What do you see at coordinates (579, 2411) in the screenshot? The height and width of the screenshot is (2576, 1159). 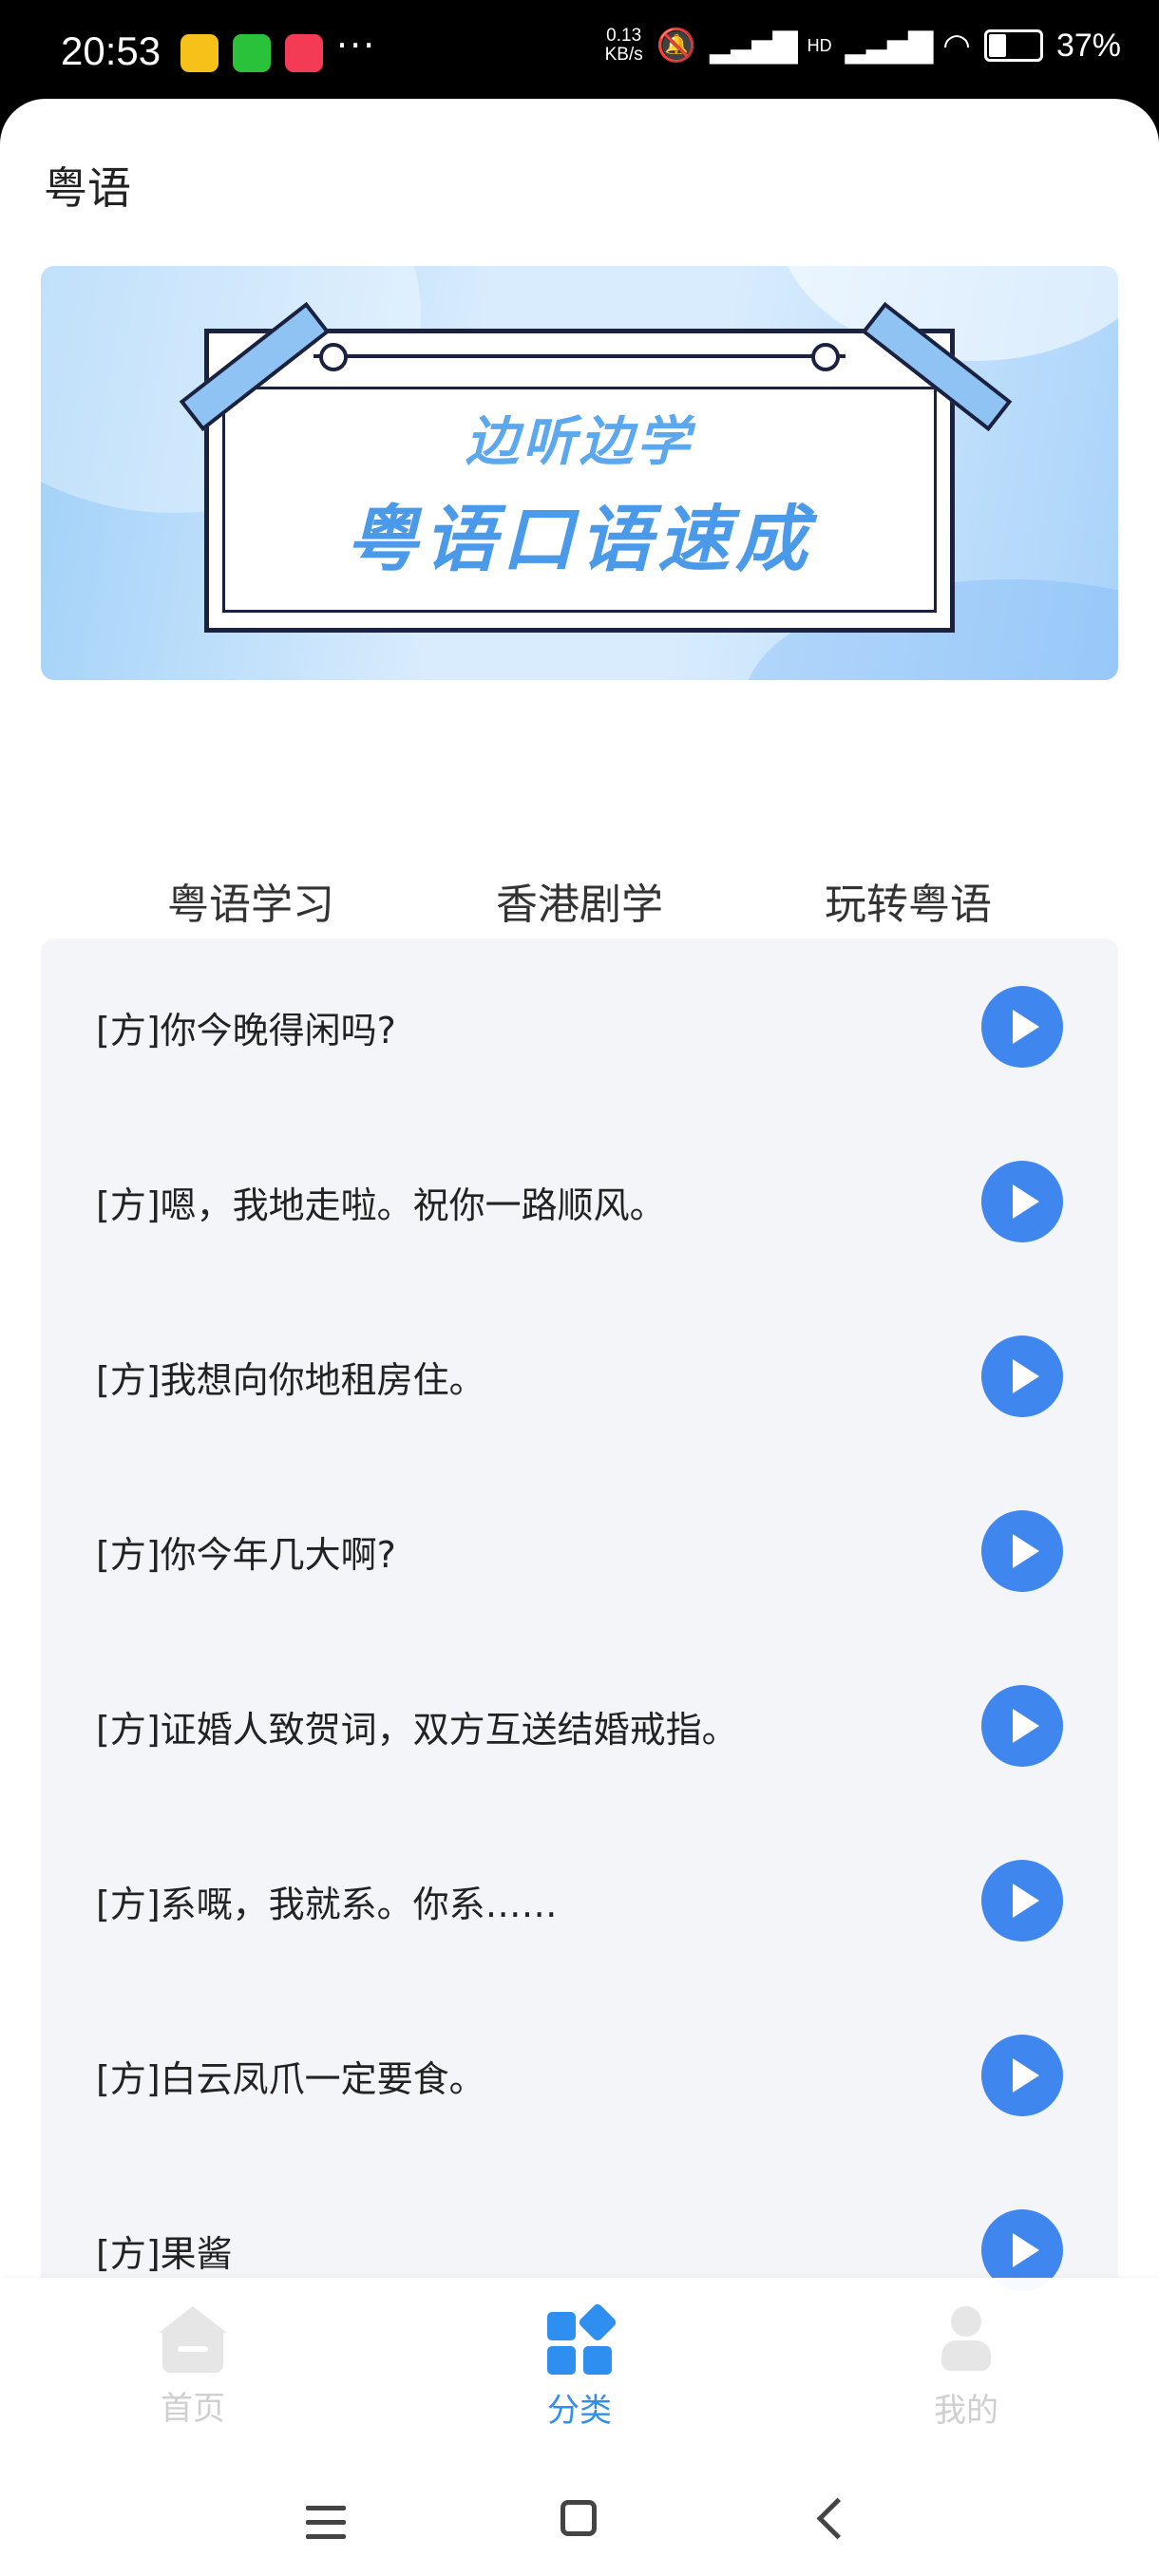 I see `nav-category-label: 分类` at bounding box center [579, 2411].